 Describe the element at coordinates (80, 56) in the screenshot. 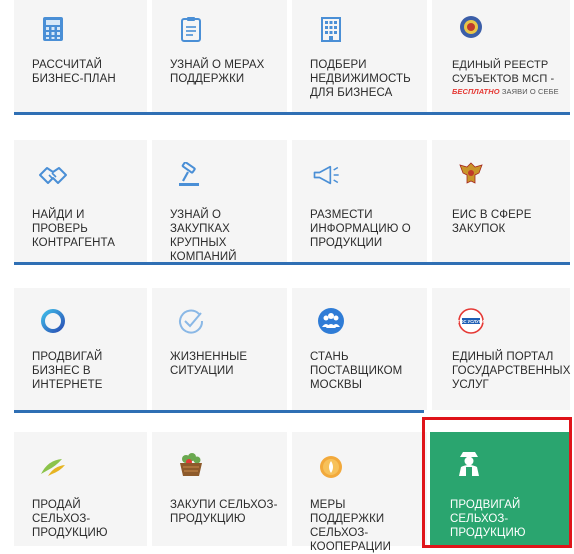

I see `tile-business-plan: РАССЧИТАЙ БИЗНЕС-ПЛАН` at that location.